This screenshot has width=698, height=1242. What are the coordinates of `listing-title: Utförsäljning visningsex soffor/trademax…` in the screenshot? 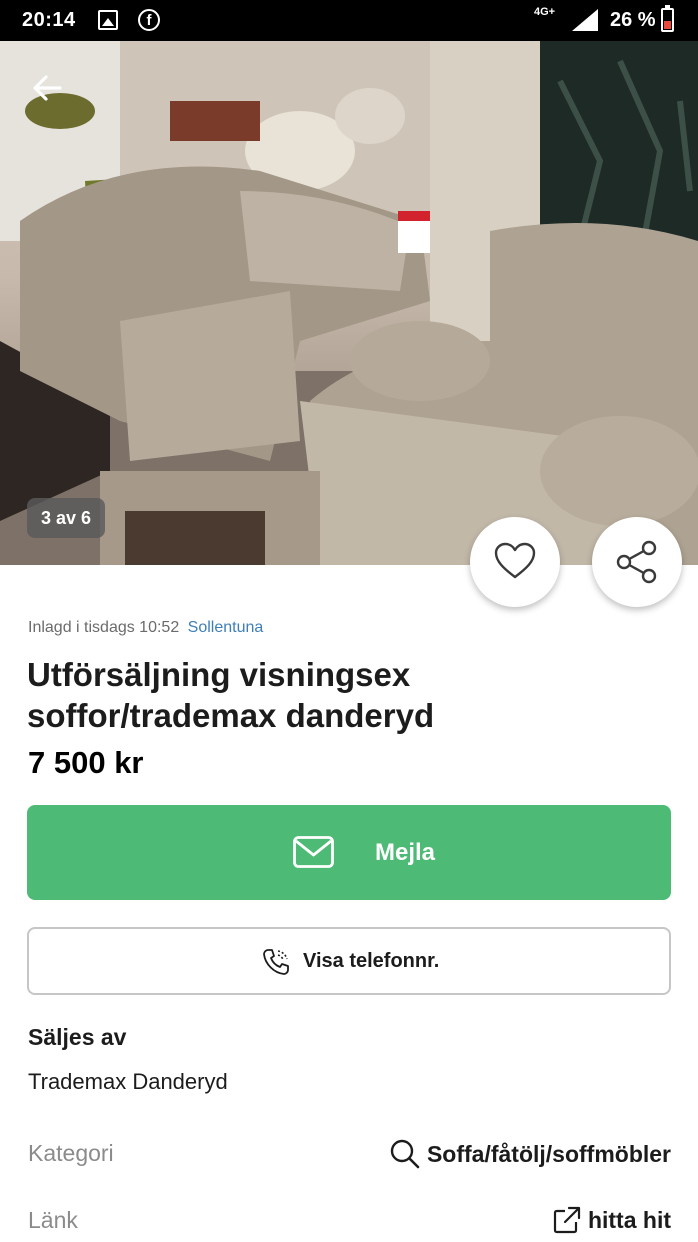 It's located at (231, 695).